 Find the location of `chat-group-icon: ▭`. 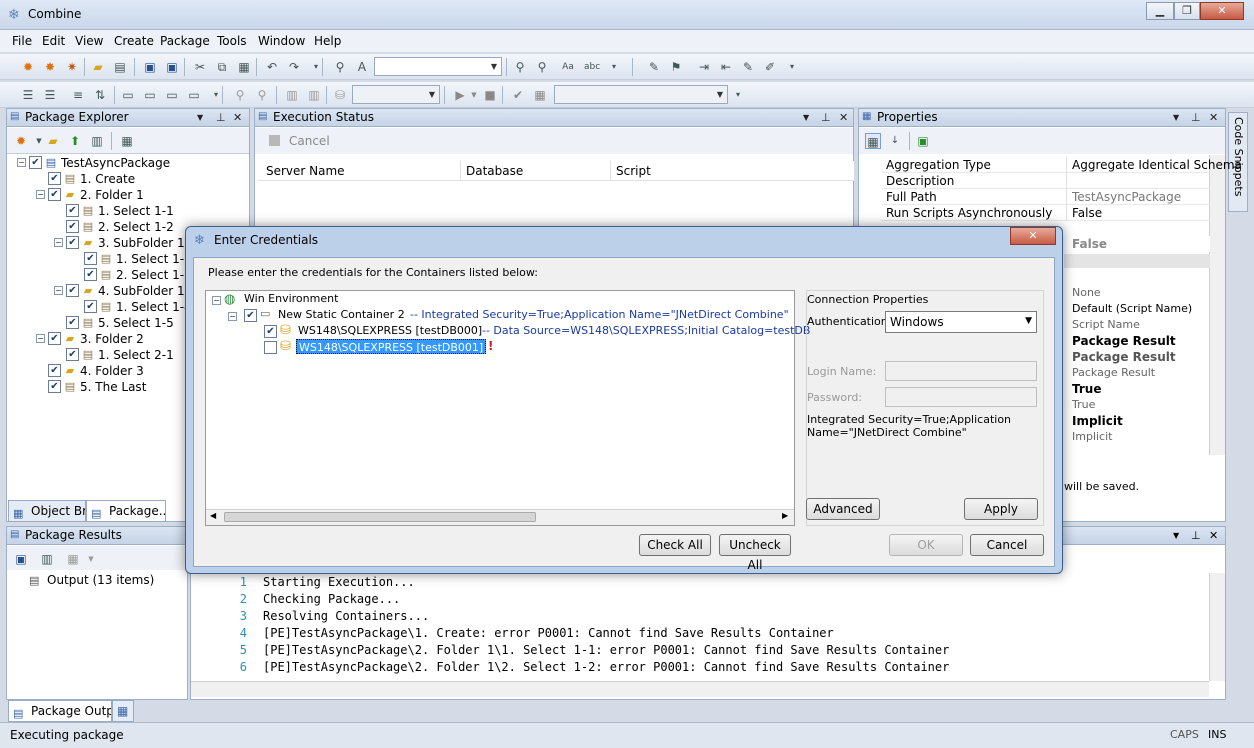

chat-group-icon: ▭ is located at coordinates (194, 95).